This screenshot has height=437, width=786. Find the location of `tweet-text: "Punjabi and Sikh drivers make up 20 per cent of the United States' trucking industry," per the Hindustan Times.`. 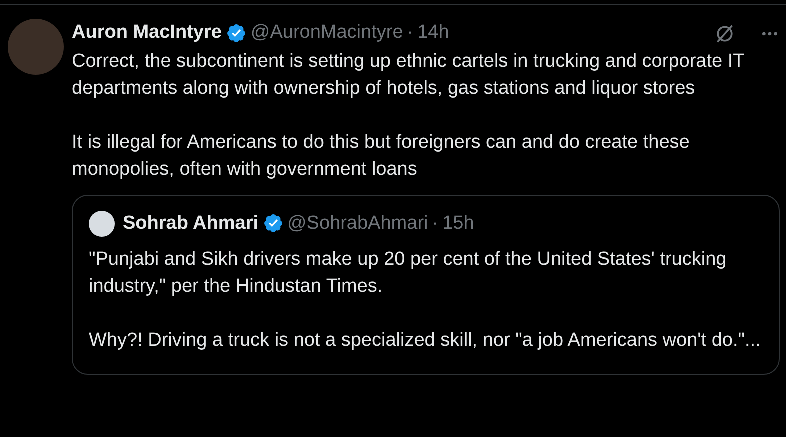

tweet-text: "Punjabi and Sikh drivers make up 20 per cent of the United States' trucking industry," per the Hindustan Times. is located at coordinates (408, 273).